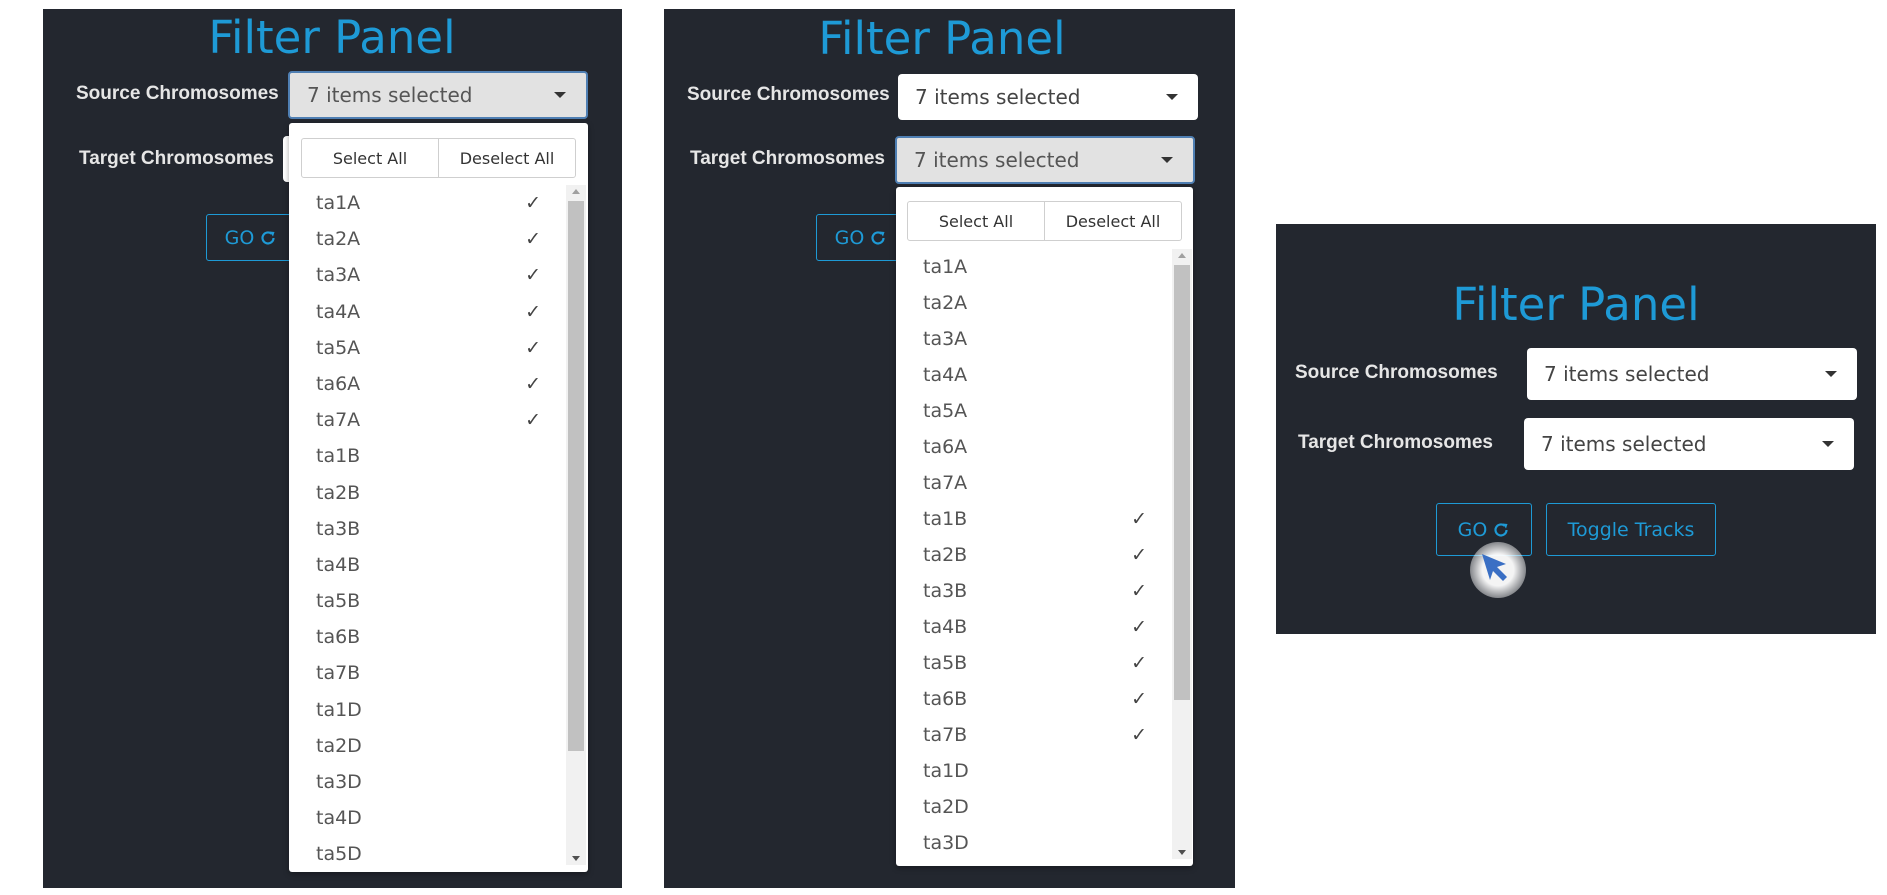  I want to click on chromosome-option-label: ta5B, so click(945, 663).